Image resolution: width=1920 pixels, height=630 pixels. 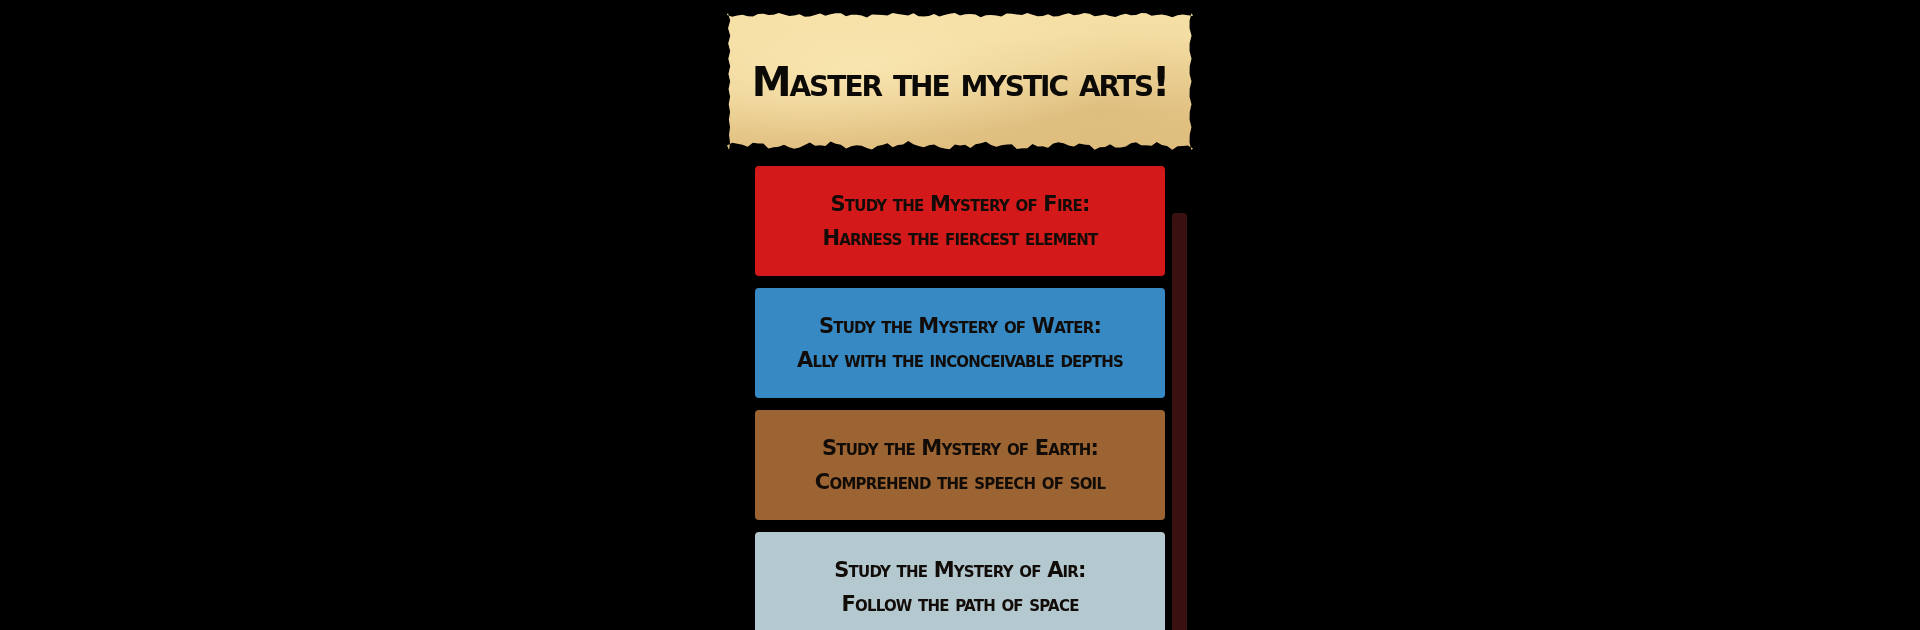 What do you see at coordinates (960, 465) in the screenshot?
I see `option-button: Study the Mystery of Earth: Comprehend the speech of soil` at bounding box center [960, 465].